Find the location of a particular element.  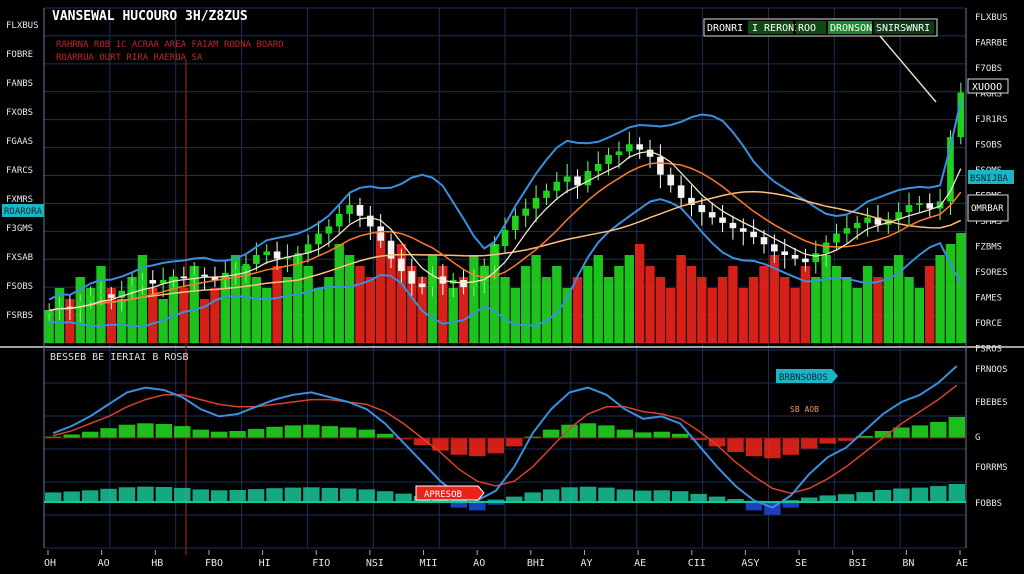

legend-item-3: DRONSON is located at coordinates (851, 28).